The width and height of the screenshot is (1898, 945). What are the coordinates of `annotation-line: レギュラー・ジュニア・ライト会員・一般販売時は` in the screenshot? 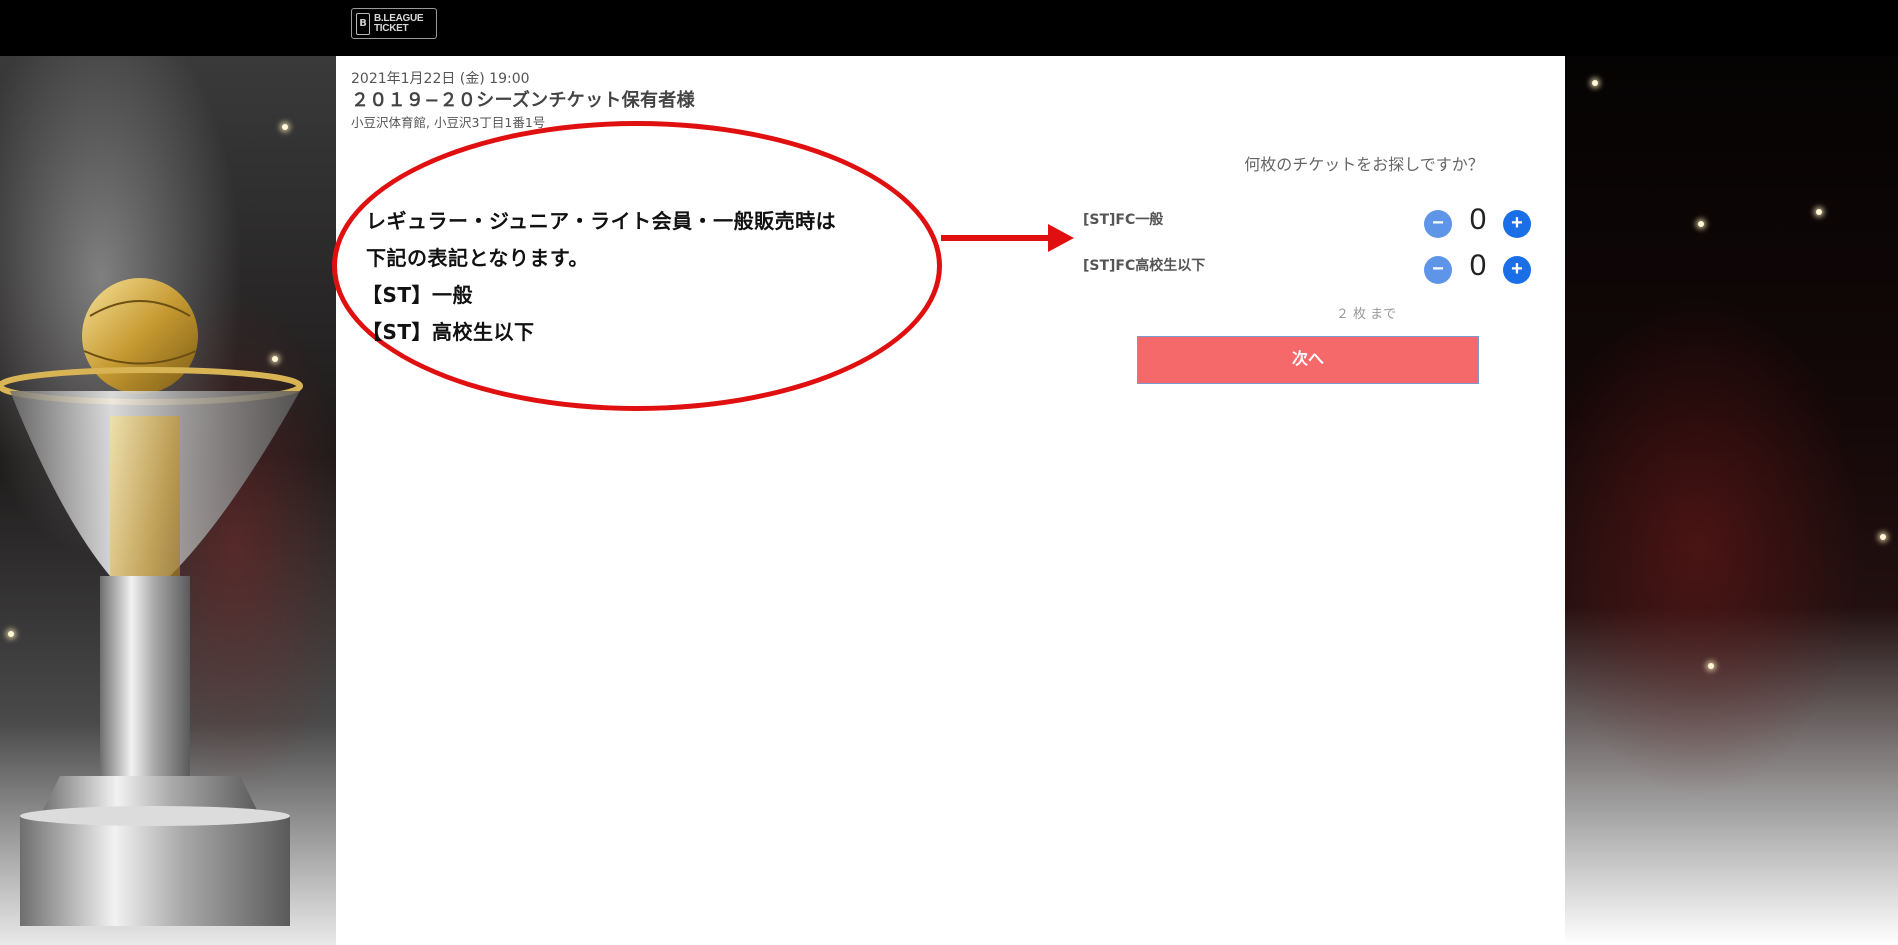 It's located at (601, 221).